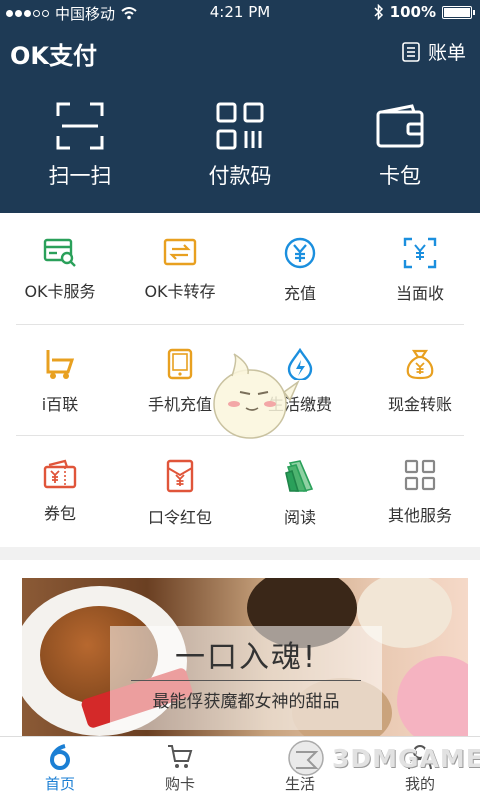 This screenshot has height=800, width=480. I want to click on cart-icon, so click(180, 756).